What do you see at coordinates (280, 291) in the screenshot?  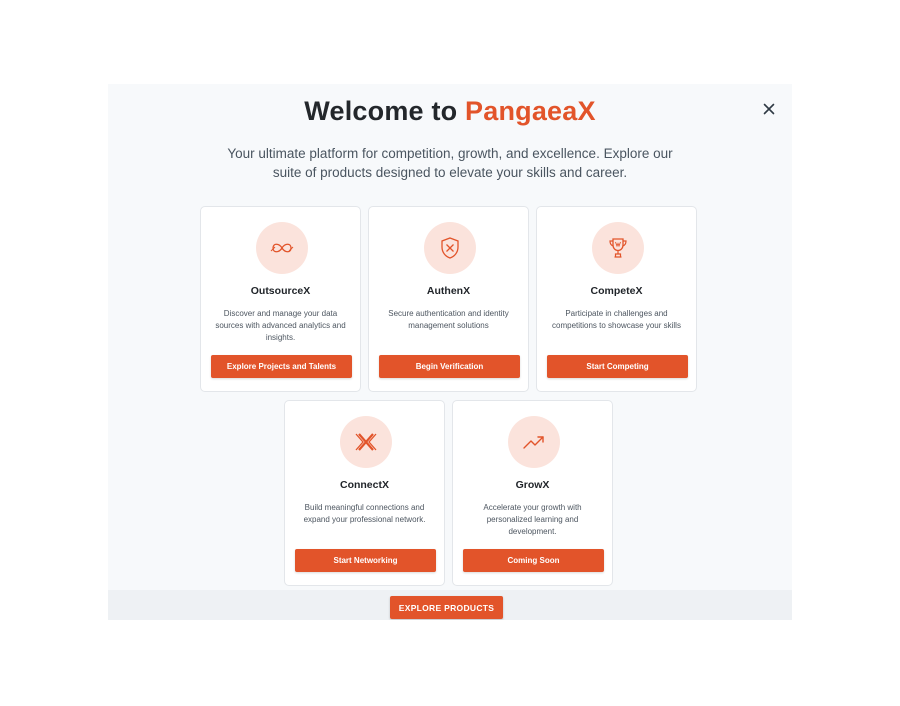 I see `card-title: OutsourceX` at bounding box center [280, 291].